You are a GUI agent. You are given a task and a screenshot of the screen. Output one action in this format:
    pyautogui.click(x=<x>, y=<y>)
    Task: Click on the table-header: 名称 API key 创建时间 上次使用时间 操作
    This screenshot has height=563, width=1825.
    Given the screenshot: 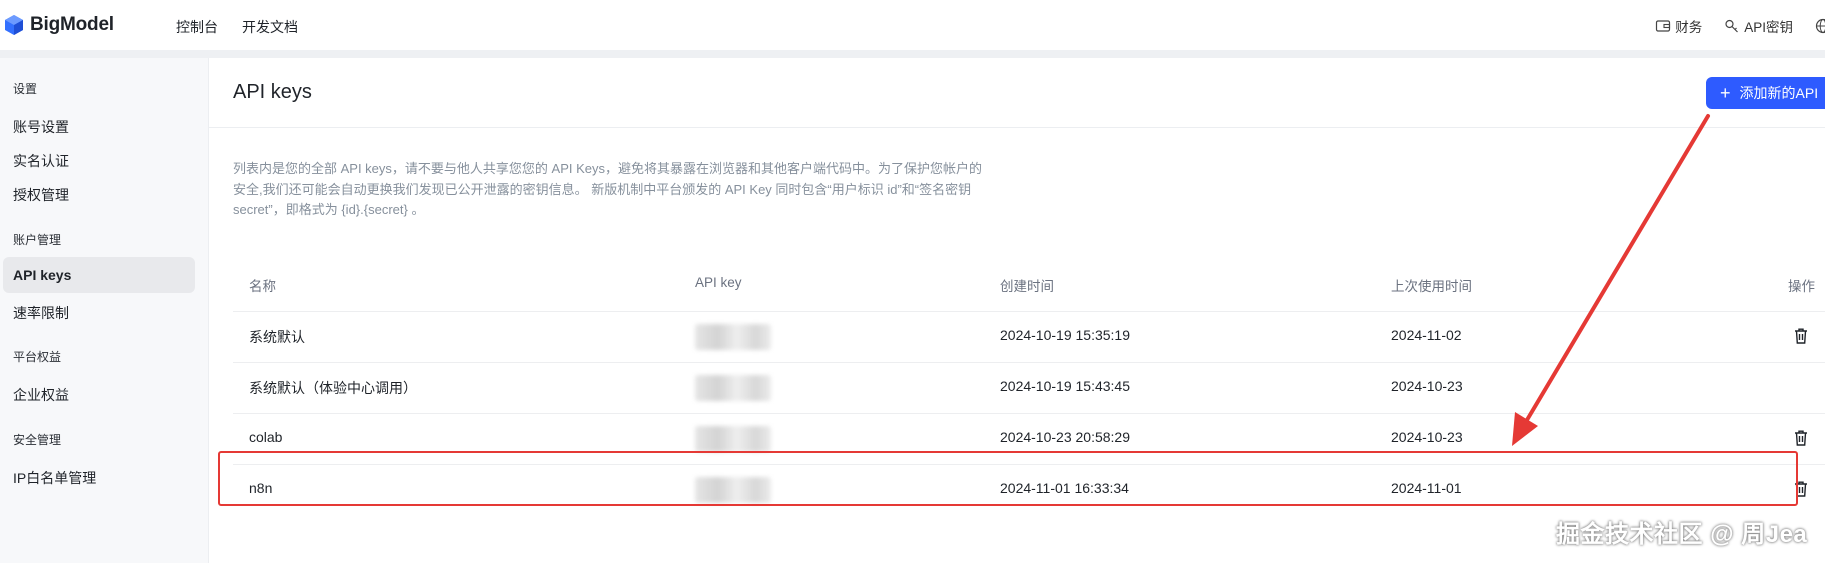 What is the action you would take?
    pyautogui.click(x=1029, y=286)
    